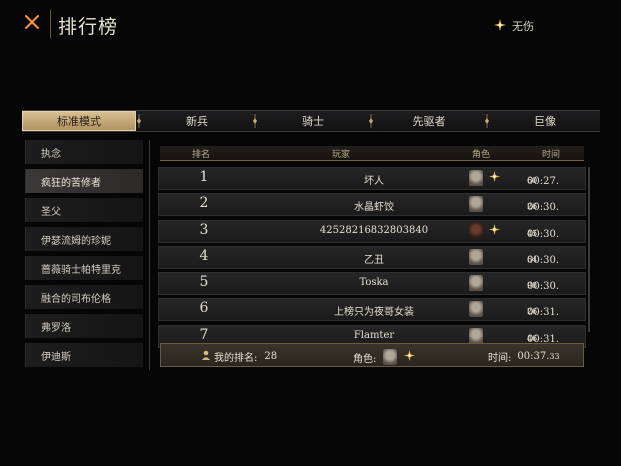  What do you see at coordinates (374, 335) in the screenshot?
I see `player-cell: Flamter` at bounding box center [374, 335].